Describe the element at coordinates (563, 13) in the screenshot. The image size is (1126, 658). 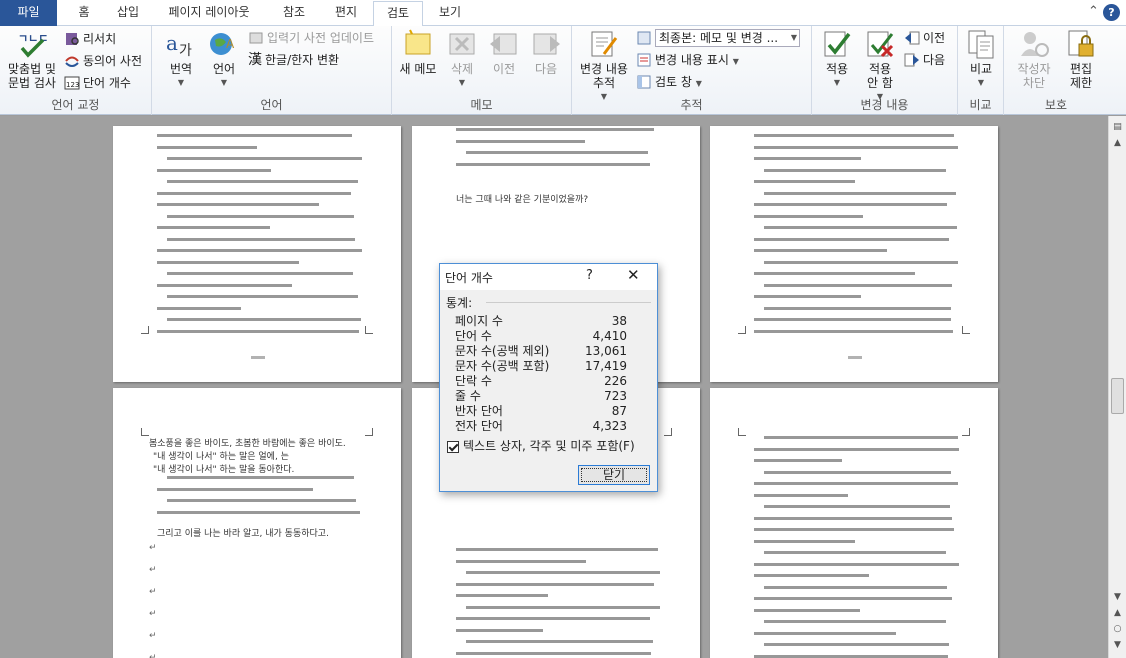
I see `ribbon-tab-bar: 파일 홈 삽입 페이지 레이아웃 참조 편지 검토 보기 ⌃ ?` at that location.